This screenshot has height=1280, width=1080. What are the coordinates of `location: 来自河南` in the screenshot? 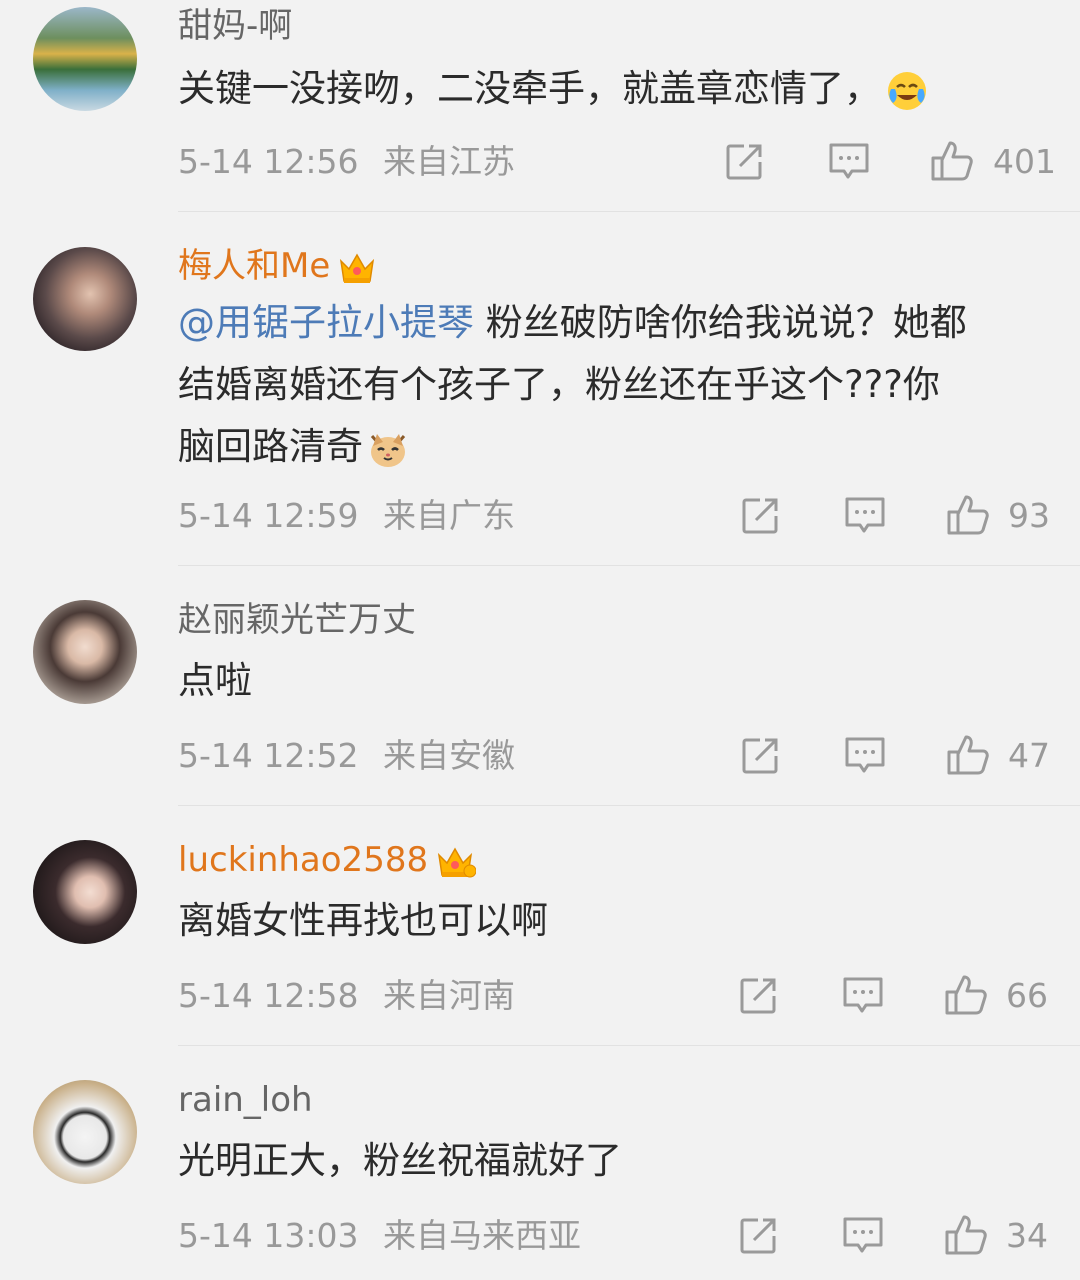 It's located at (449, 995).